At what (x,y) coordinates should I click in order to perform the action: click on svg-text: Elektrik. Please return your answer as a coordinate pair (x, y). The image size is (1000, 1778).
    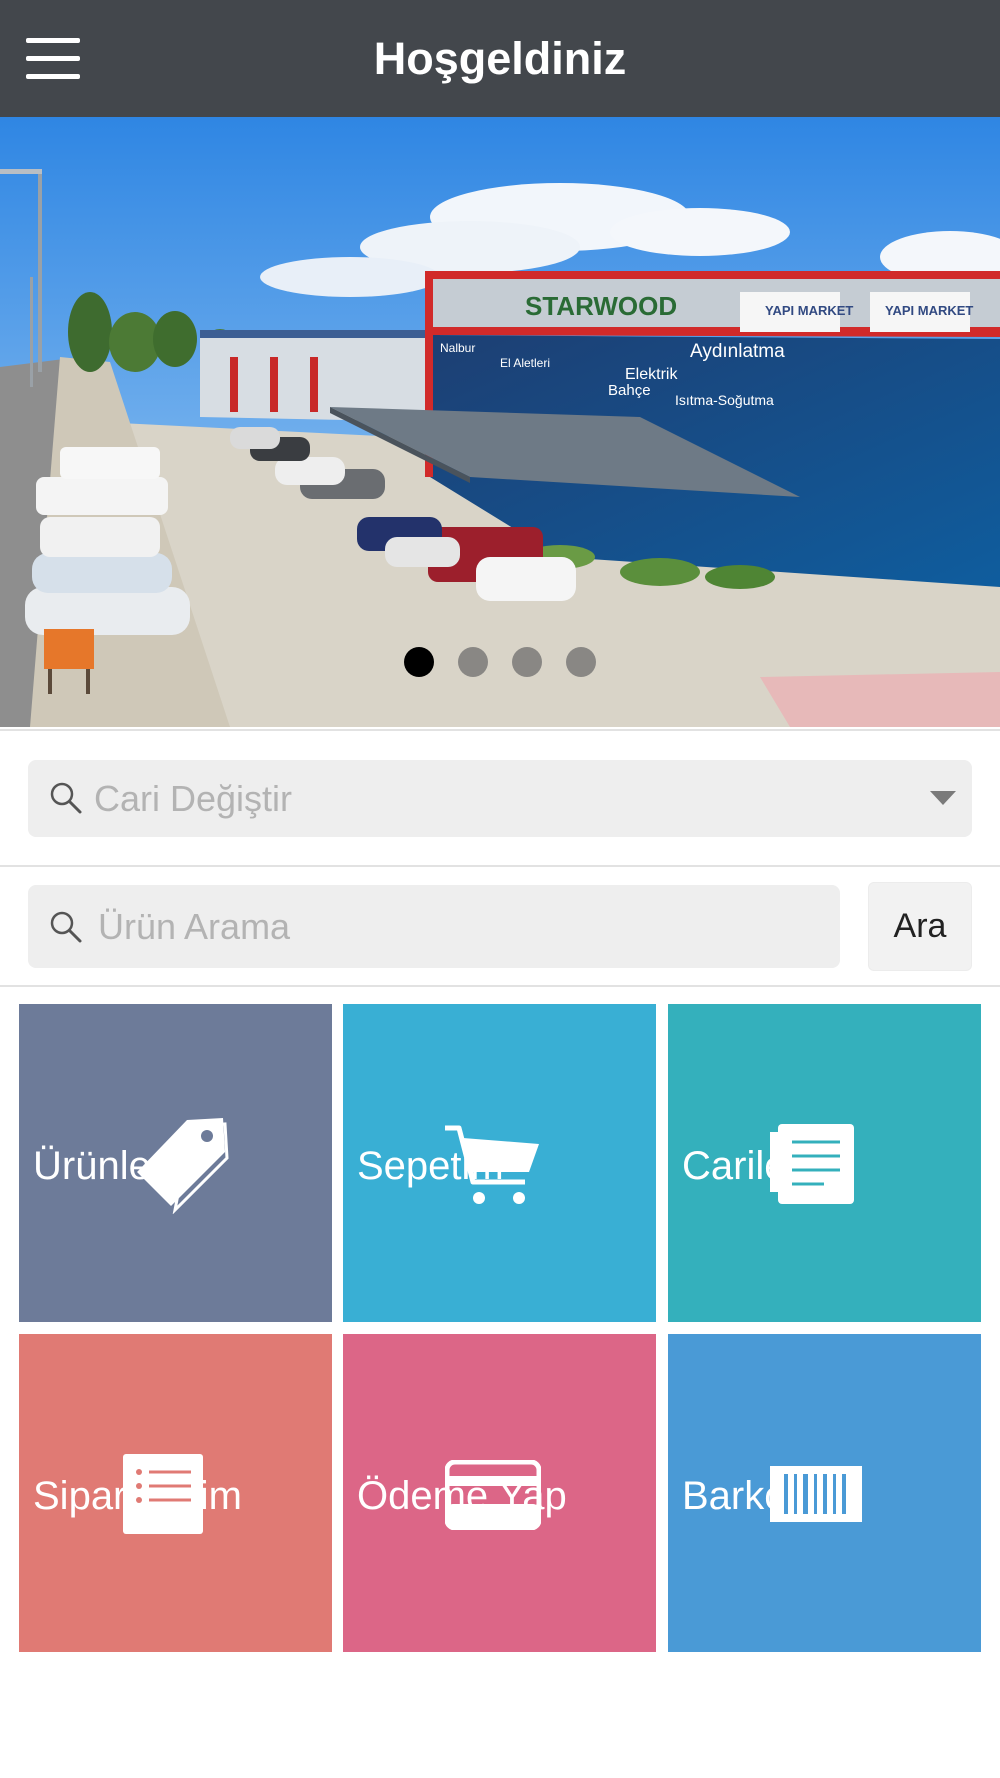
    Looking at the image, I should click on (651, 374).